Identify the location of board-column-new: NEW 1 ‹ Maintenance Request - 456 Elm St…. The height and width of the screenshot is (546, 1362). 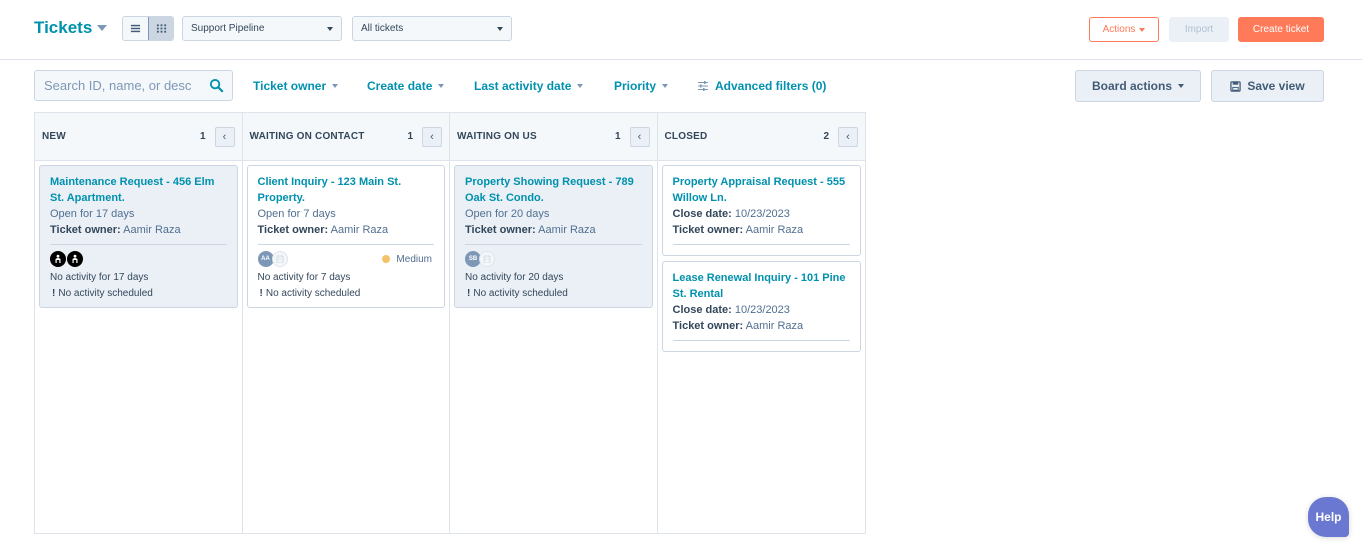
(139, 323).